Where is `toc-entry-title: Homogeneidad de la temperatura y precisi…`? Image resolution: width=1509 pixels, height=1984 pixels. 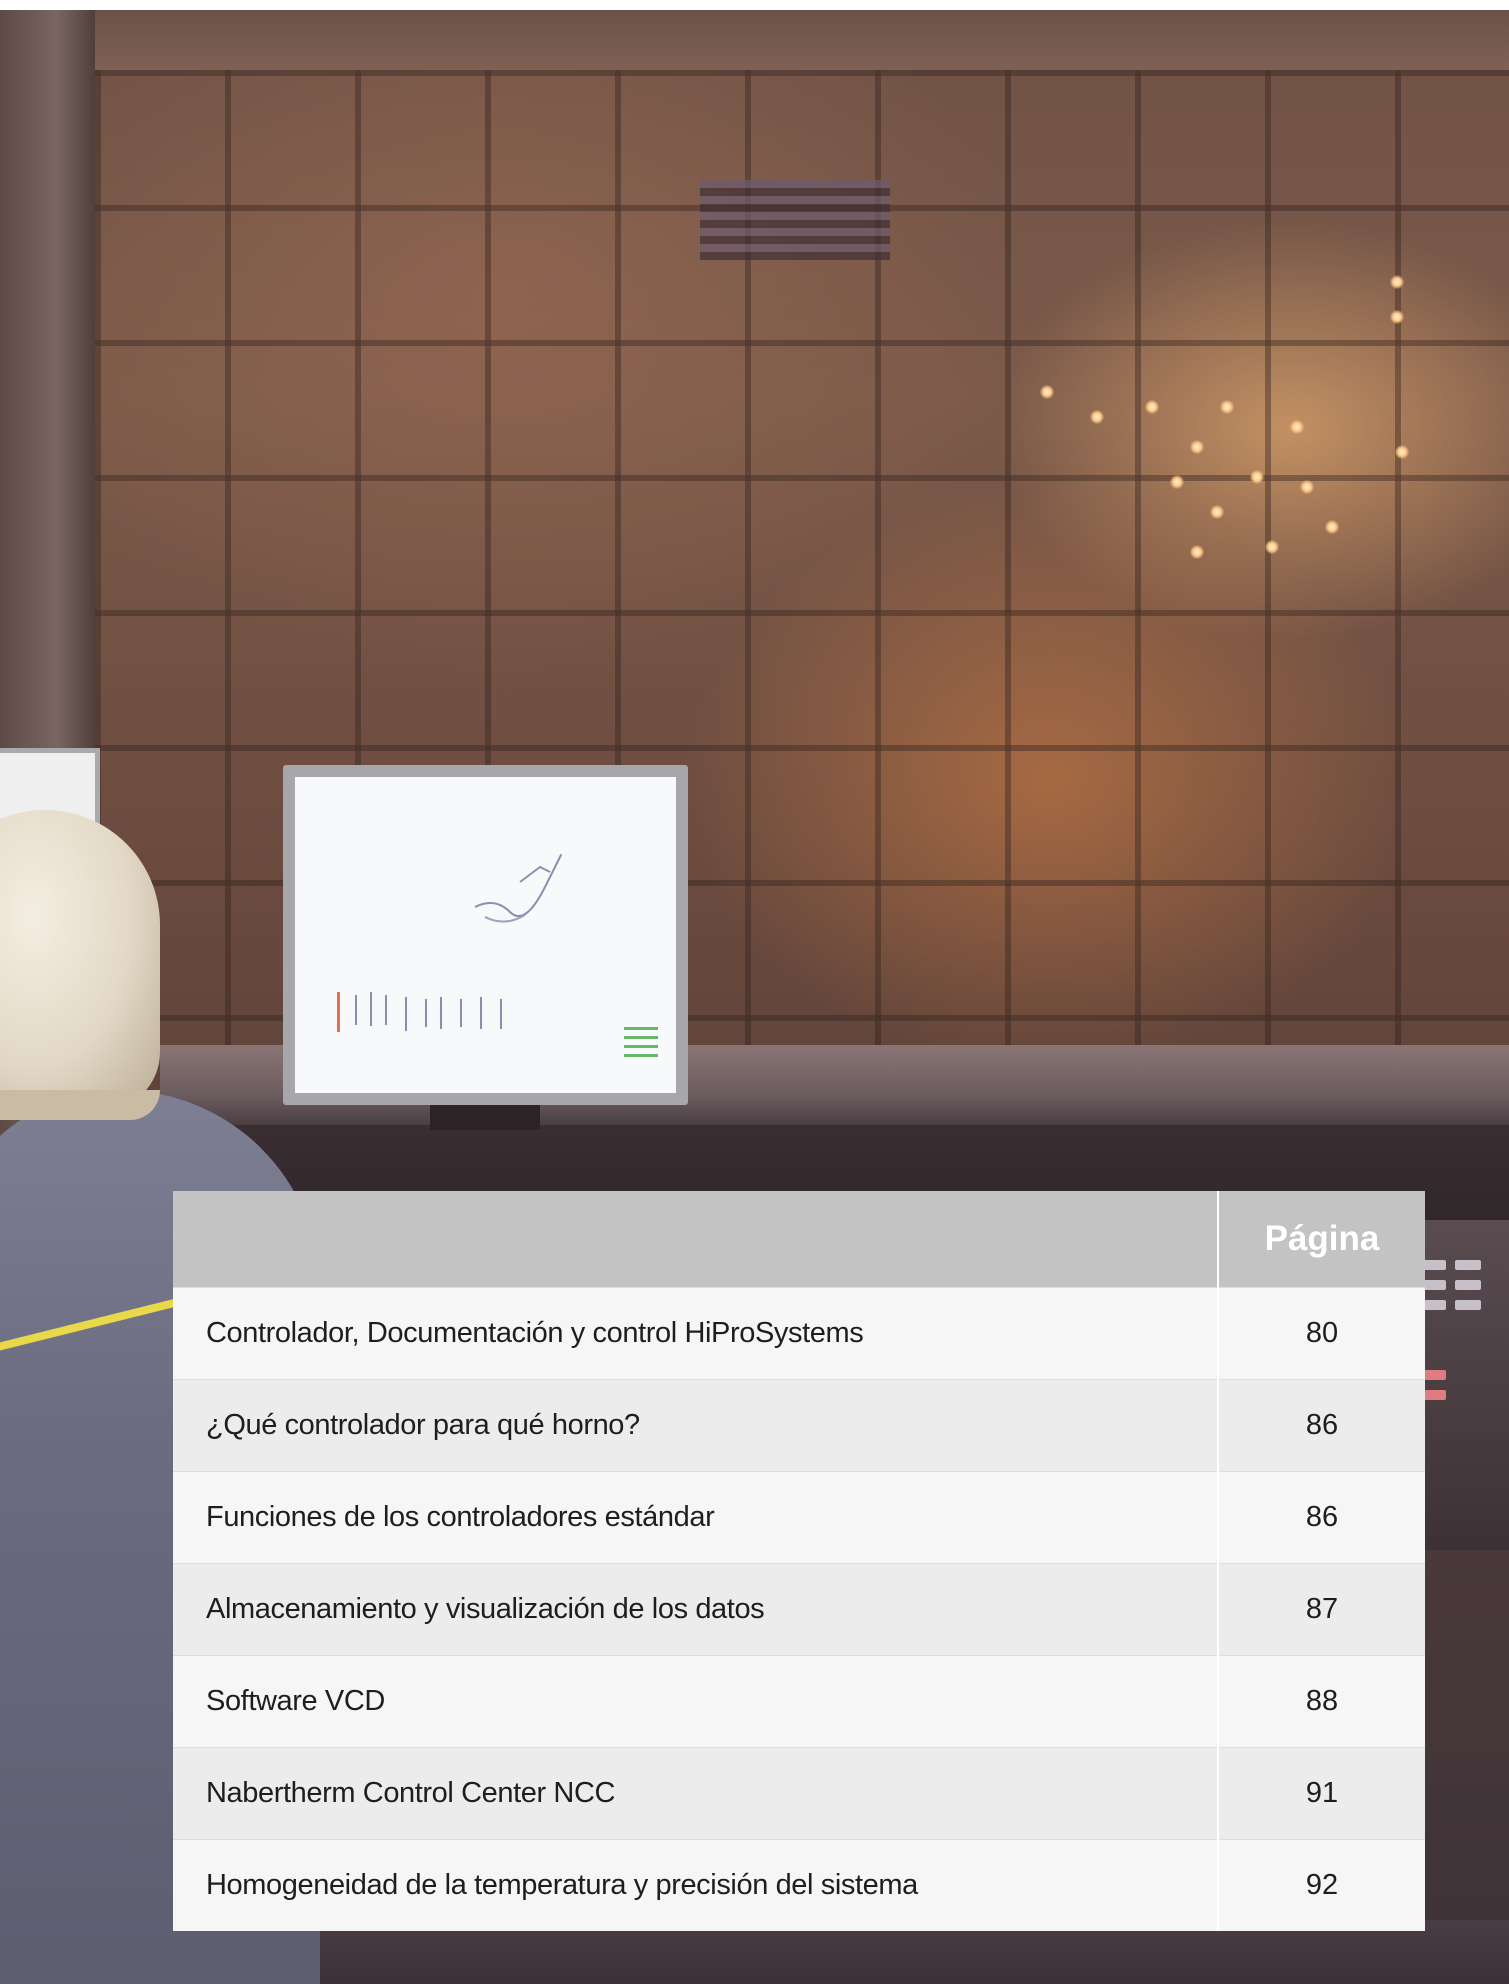 toc-entry-title: Homogeneidad de la temperatura y precisi… is located at coordinates (696, 1885).